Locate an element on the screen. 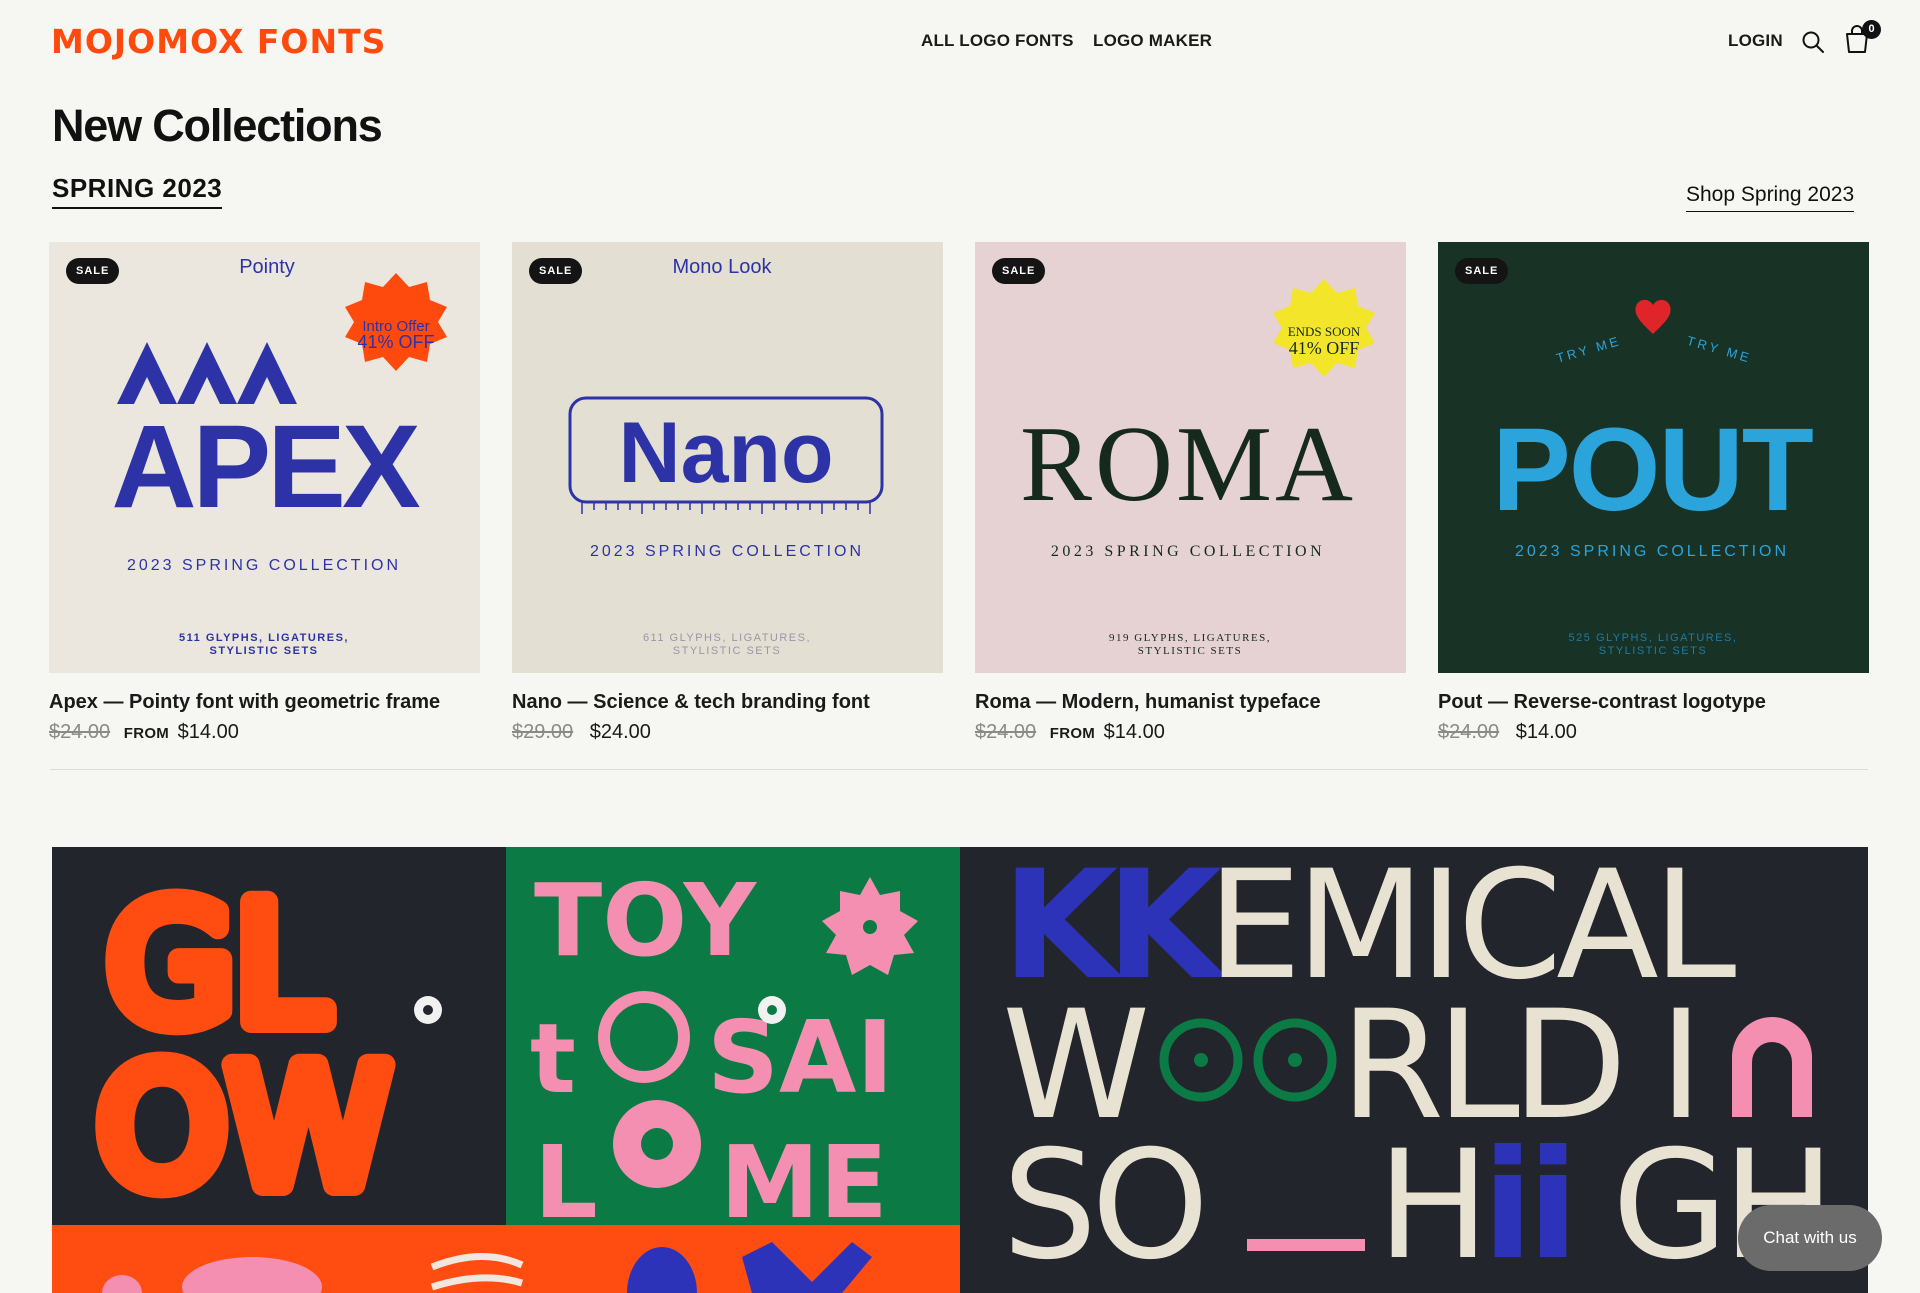 This screenshot has height=1293, width=1920. season-heading: SPRING 2023 is located at coordinates (137, 191).